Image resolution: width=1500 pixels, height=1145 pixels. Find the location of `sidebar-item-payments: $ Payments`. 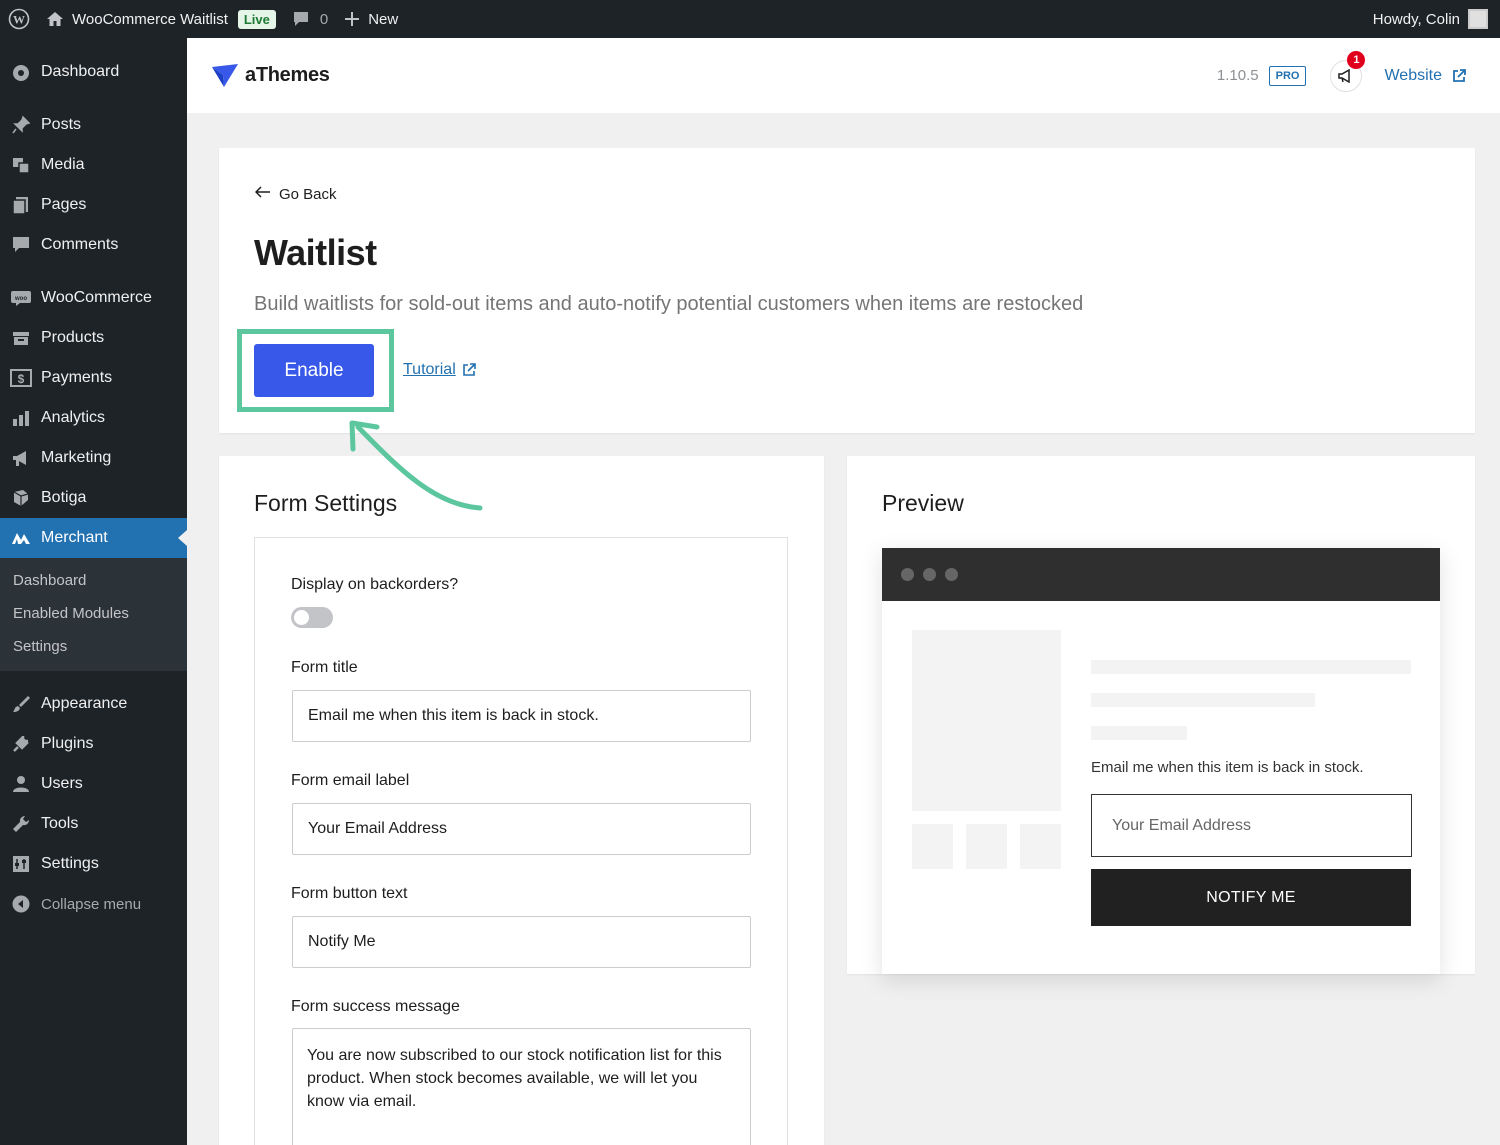

sidebar-item-payments: $ Payments is located at coordinates (93, 378).